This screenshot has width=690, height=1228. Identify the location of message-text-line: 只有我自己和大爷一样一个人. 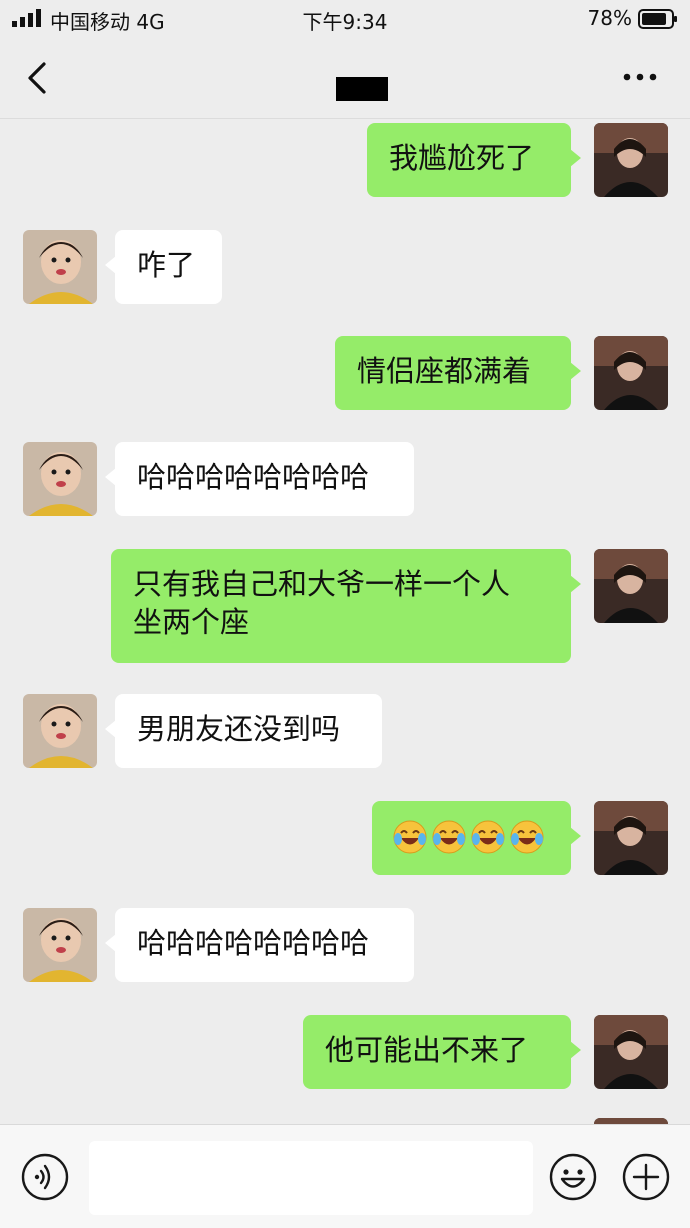
(322, 584).